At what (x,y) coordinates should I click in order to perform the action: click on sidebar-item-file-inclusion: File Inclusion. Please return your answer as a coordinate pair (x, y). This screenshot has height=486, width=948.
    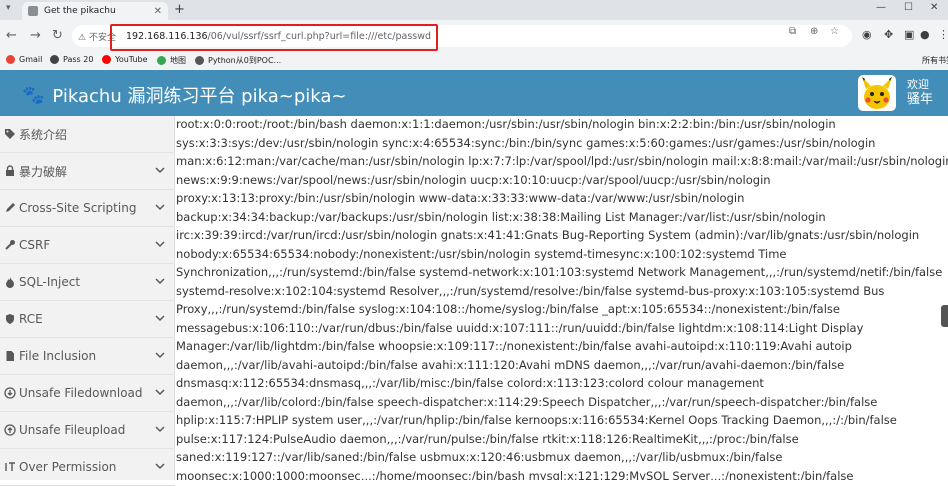
    Looking at the image, I should click on (87, 356).